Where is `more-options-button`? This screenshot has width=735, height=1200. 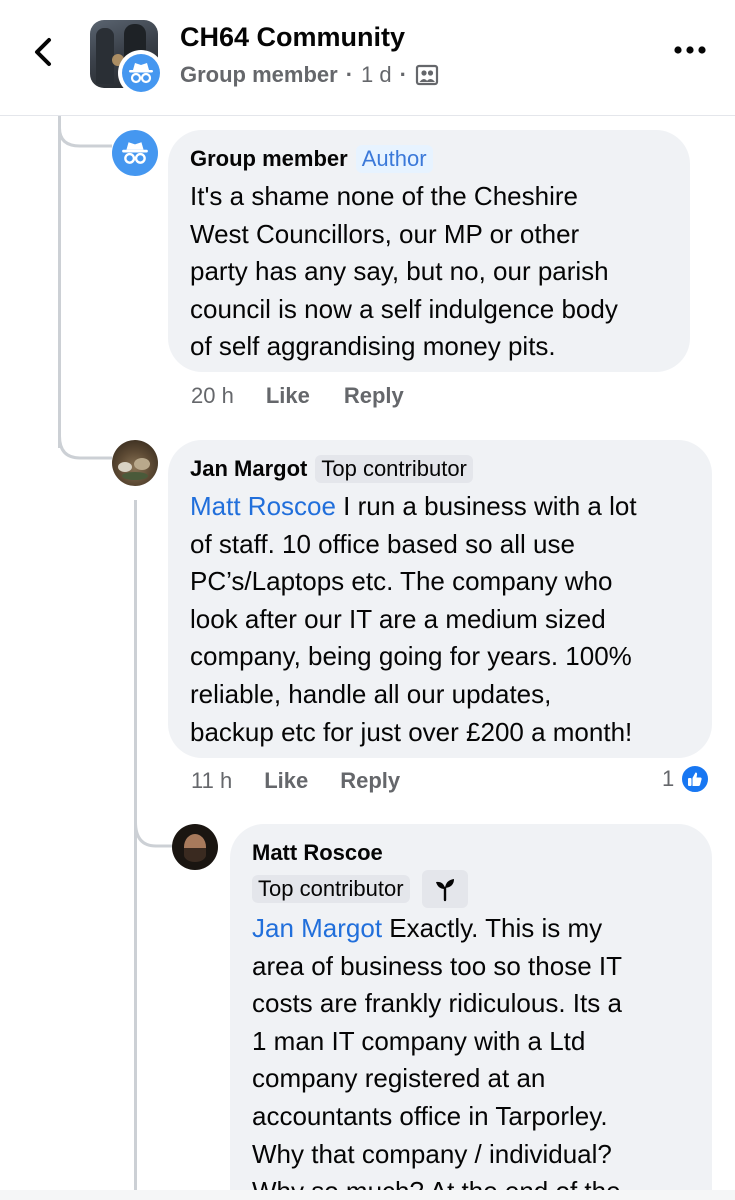
more-options-button is located at coordinates (690, 50).